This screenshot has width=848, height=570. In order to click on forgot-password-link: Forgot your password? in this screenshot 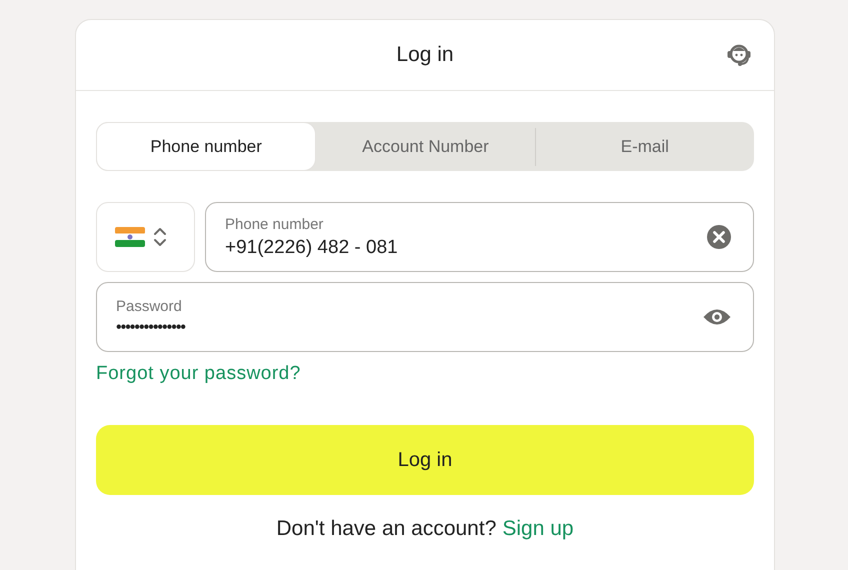, I will do `click(198, 374)`.